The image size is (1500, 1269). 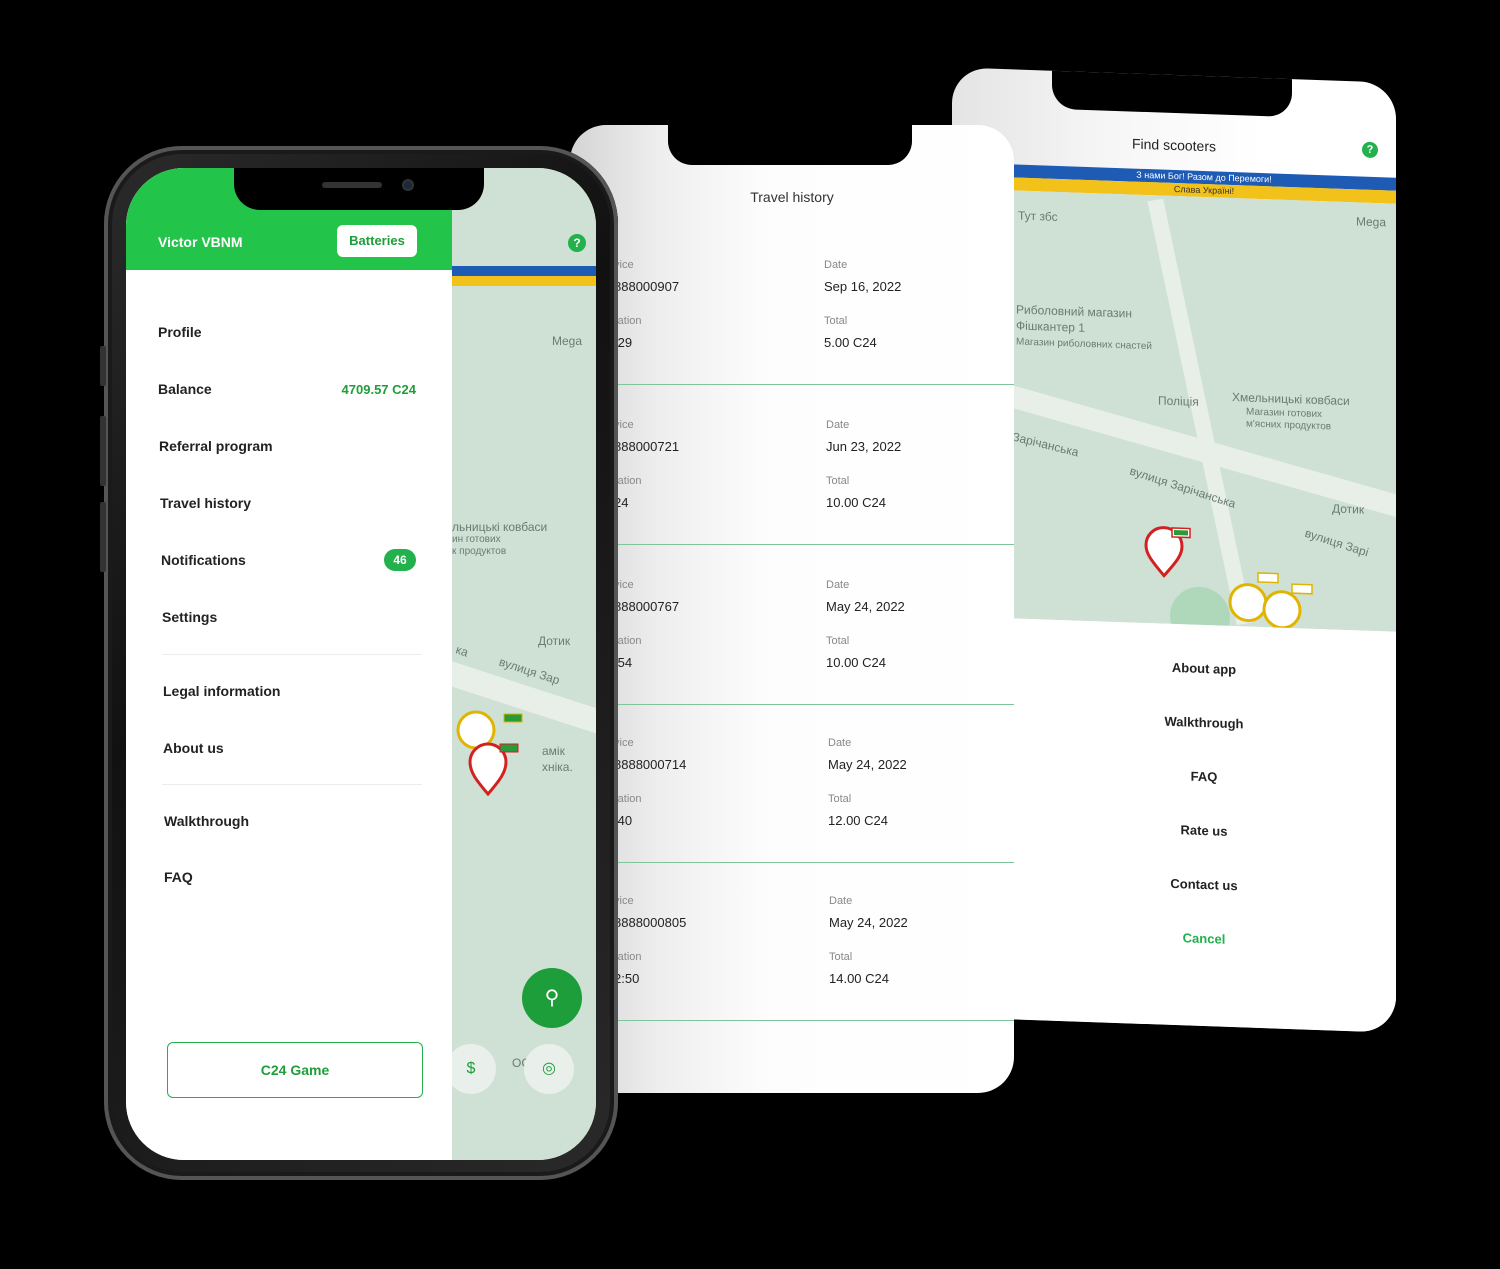 I want to click on device-value: 888000767, so click(x=647, y=606).